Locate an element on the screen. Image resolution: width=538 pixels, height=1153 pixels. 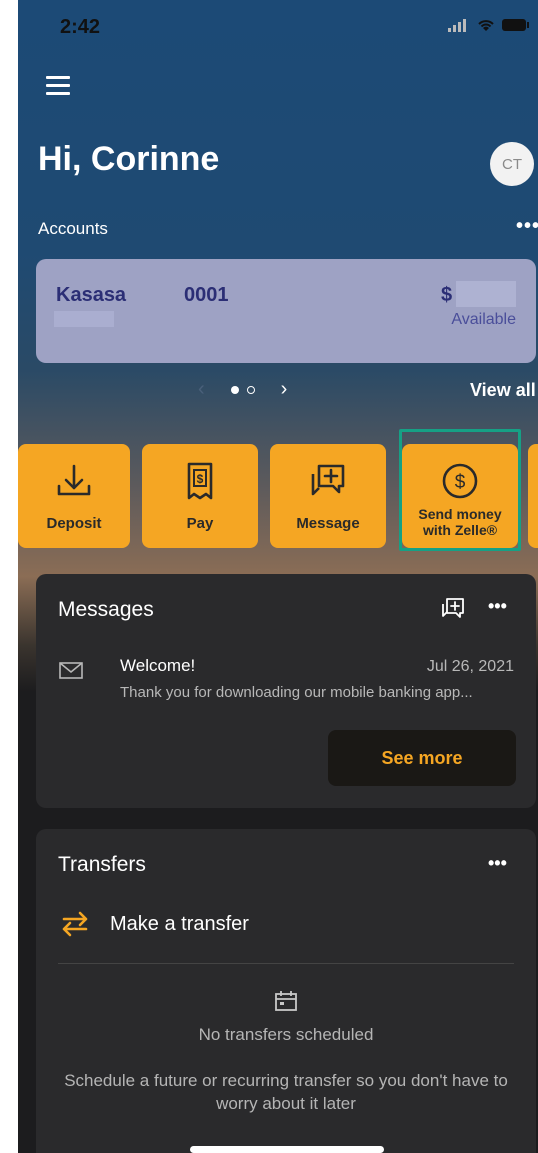
signal-icon is located at coordinates (457, 25).